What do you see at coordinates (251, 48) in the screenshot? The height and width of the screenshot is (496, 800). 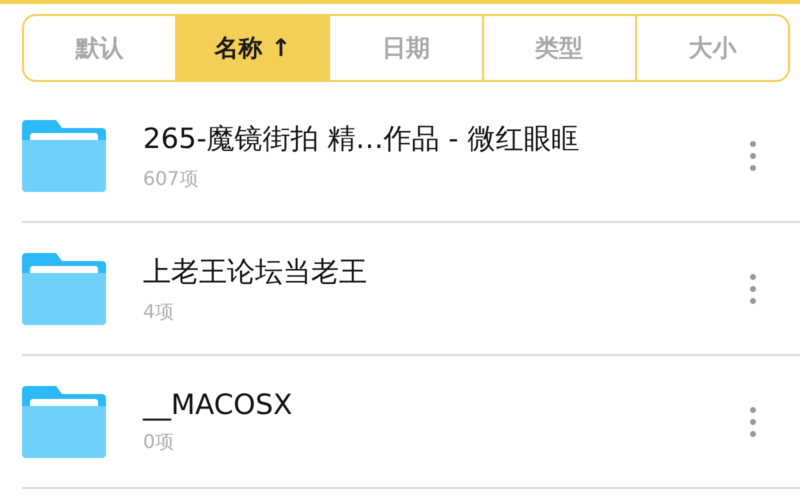 I see `sort-tab: 名称 ↑` at bounding box center [251, 48].